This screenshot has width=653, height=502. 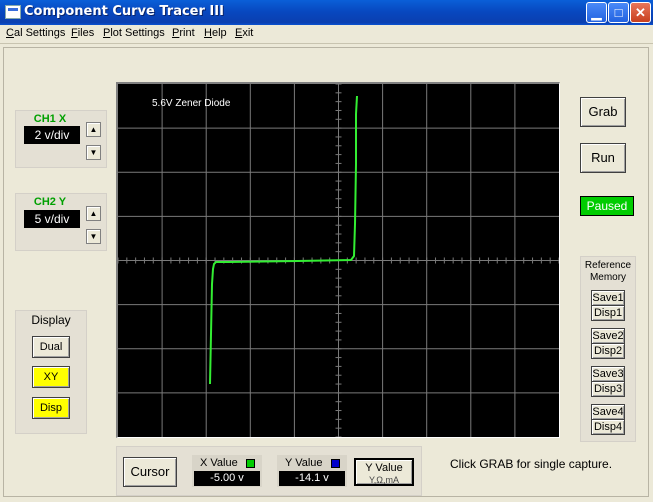 I want to click on ch1-down-button: ▼, so click(x=93, y=152).